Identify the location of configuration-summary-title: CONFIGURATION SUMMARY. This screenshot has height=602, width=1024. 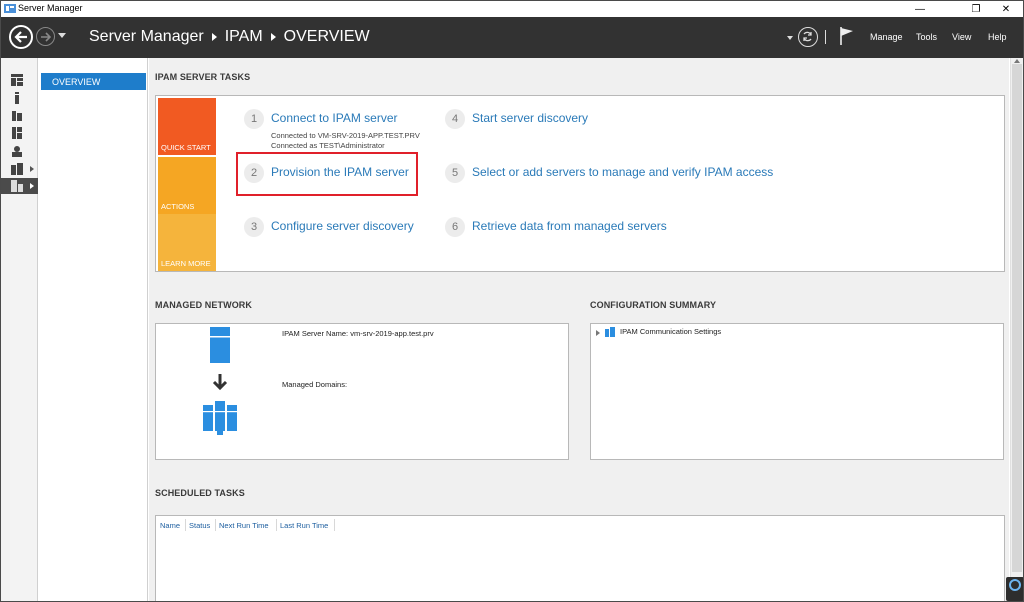
(653, 305).